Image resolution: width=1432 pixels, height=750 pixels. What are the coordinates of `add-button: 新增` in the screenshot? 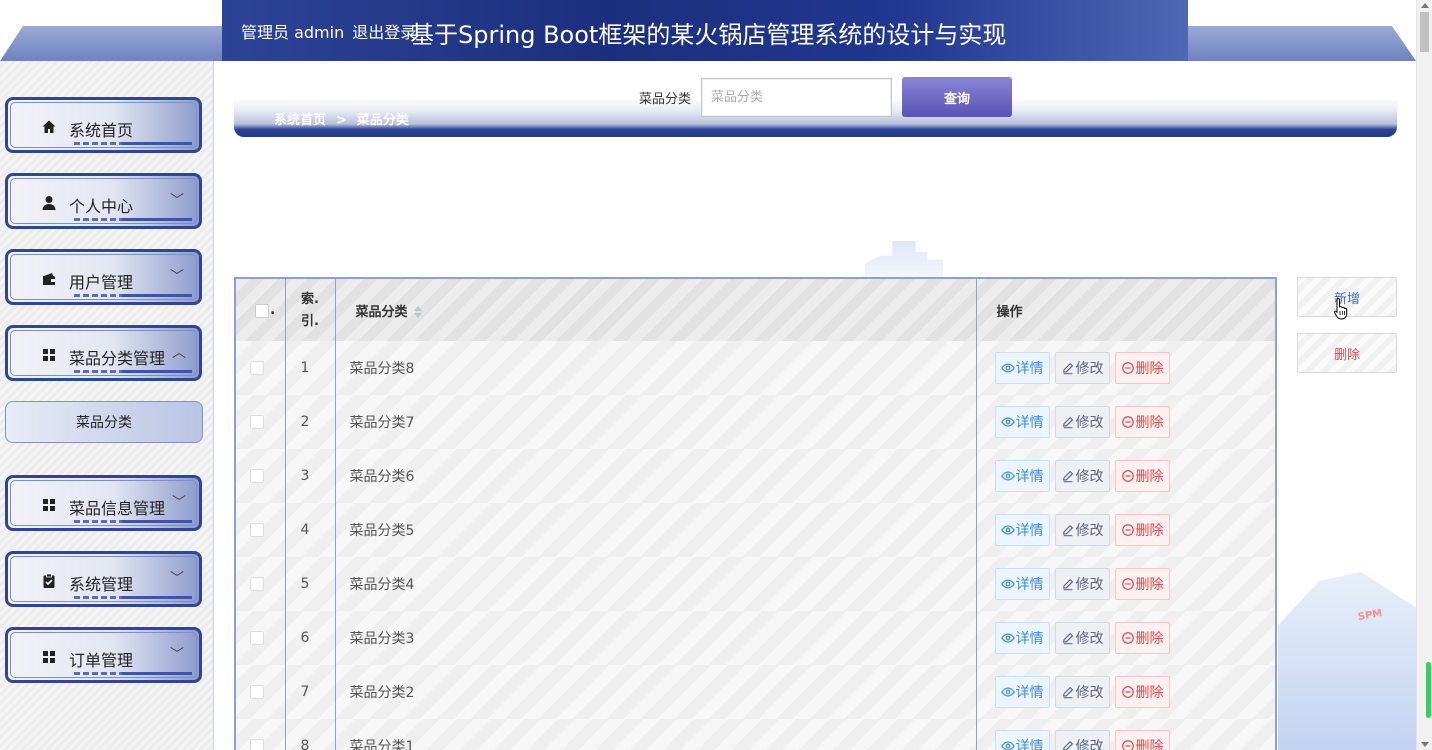 It's located at (1347, 297).